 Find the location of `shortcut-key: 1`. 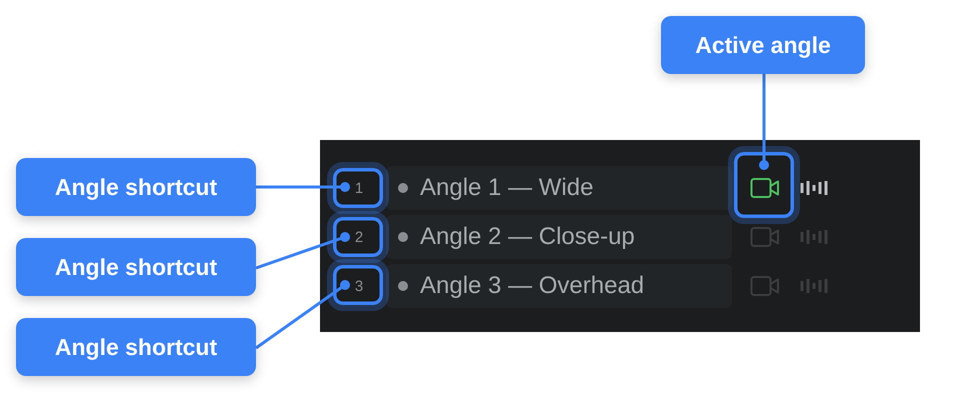

shortcut-key: 1 is located at coordinates (359, 188).